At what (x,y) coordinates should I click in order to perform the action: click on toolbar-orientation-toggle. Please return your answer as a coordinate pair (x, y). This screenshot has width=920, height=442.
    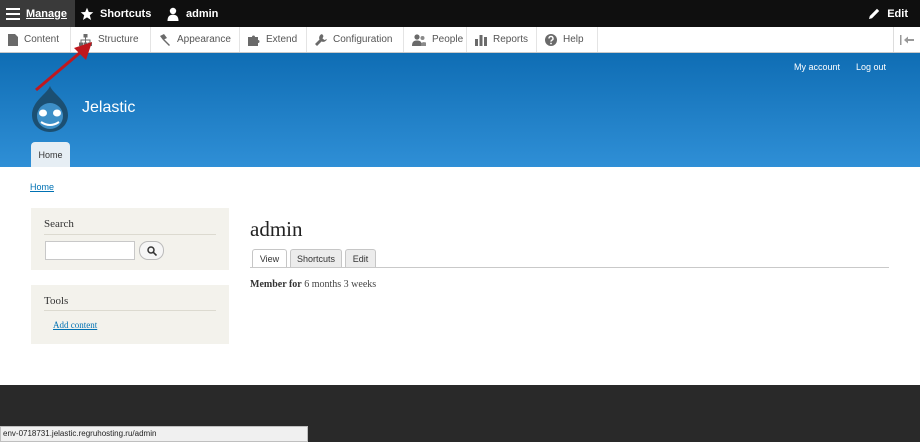
    Looking at the image, I should click on (906, 39).